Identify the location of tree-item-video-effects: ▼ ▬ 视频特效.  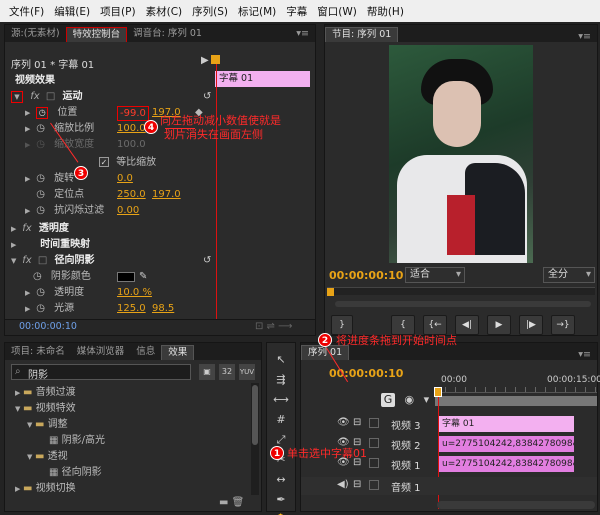
(45, 409).